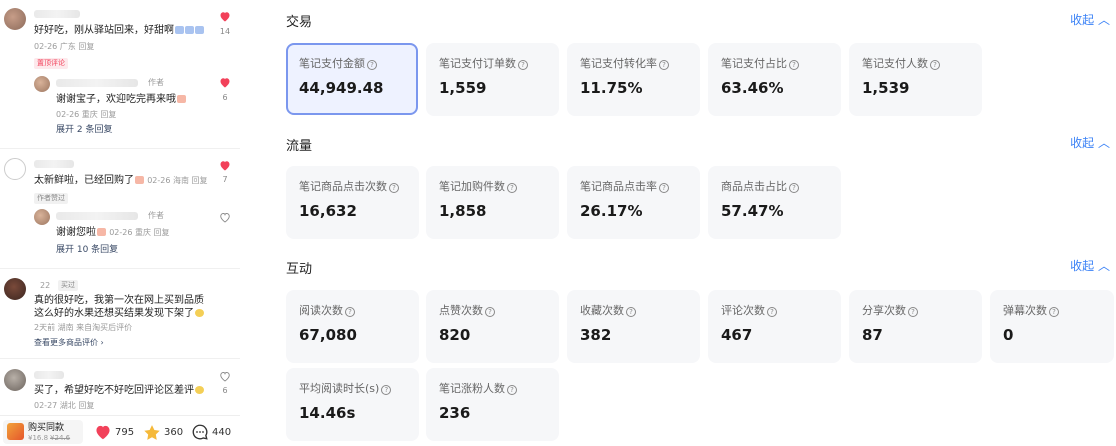  I want to click on metric-card-note-pay-share: 笔记支付占比? 63.46%, so click(774, 79).